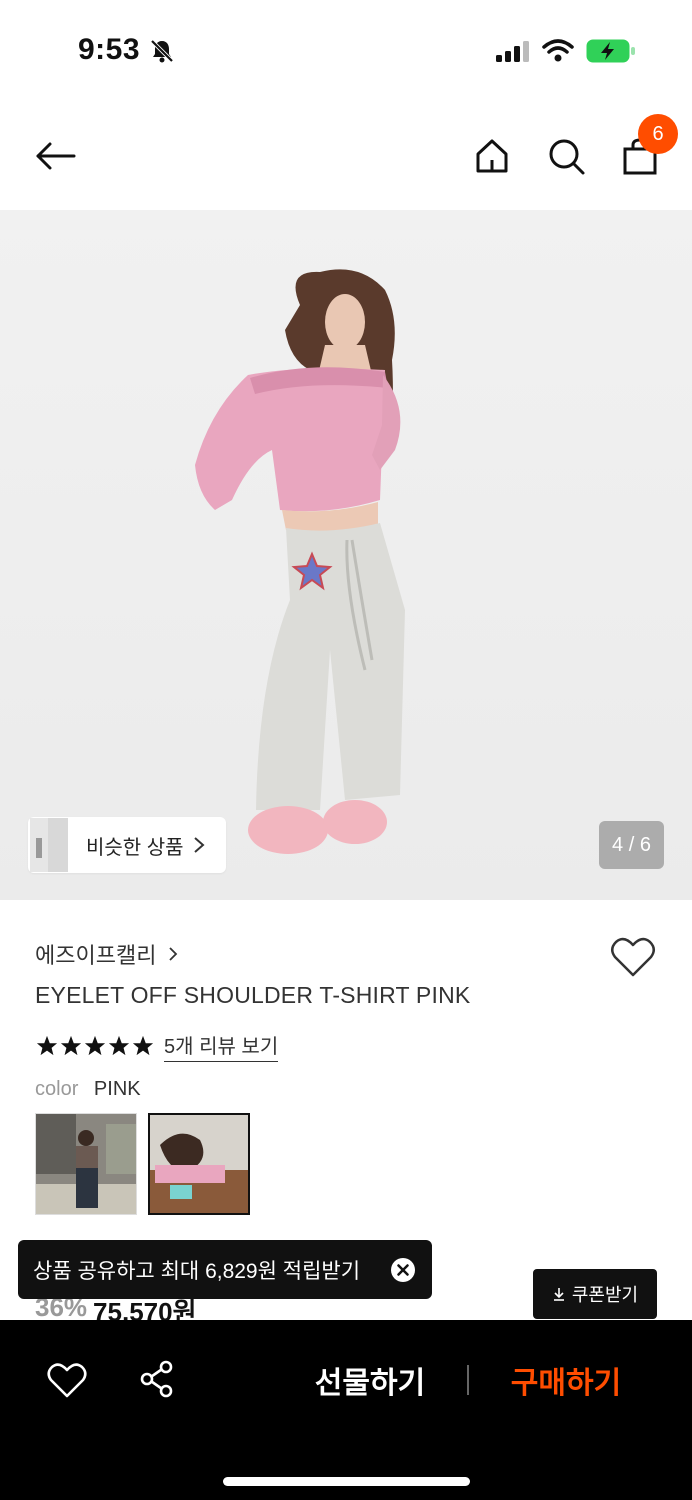 Image resolution: width=692 pixels, height=1500 pixels. What do you see at coordinates (558, 1294) in the screenshot?
I see `download-icon` at bounding box center [558, 1294].